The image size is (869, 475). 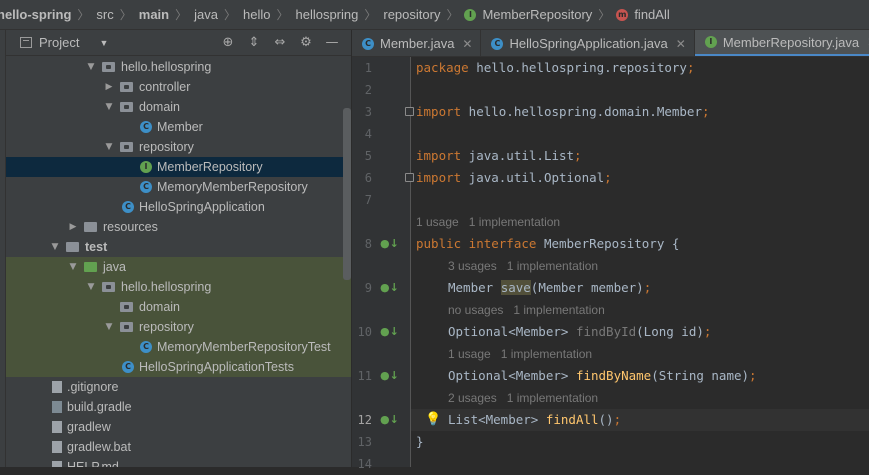 What do you see at coordinates (178, 167) in the screenshot?
I see `tree-item-selected: I MemberRepository` at bounding box center [178, 167].